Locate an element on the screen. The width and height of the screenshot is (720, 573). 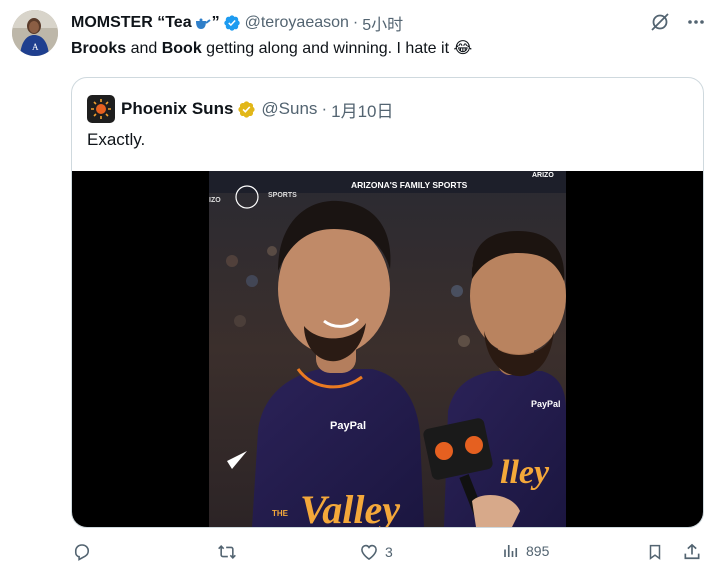
jersey-script-left: Valley is located at coordinates (350, 507).